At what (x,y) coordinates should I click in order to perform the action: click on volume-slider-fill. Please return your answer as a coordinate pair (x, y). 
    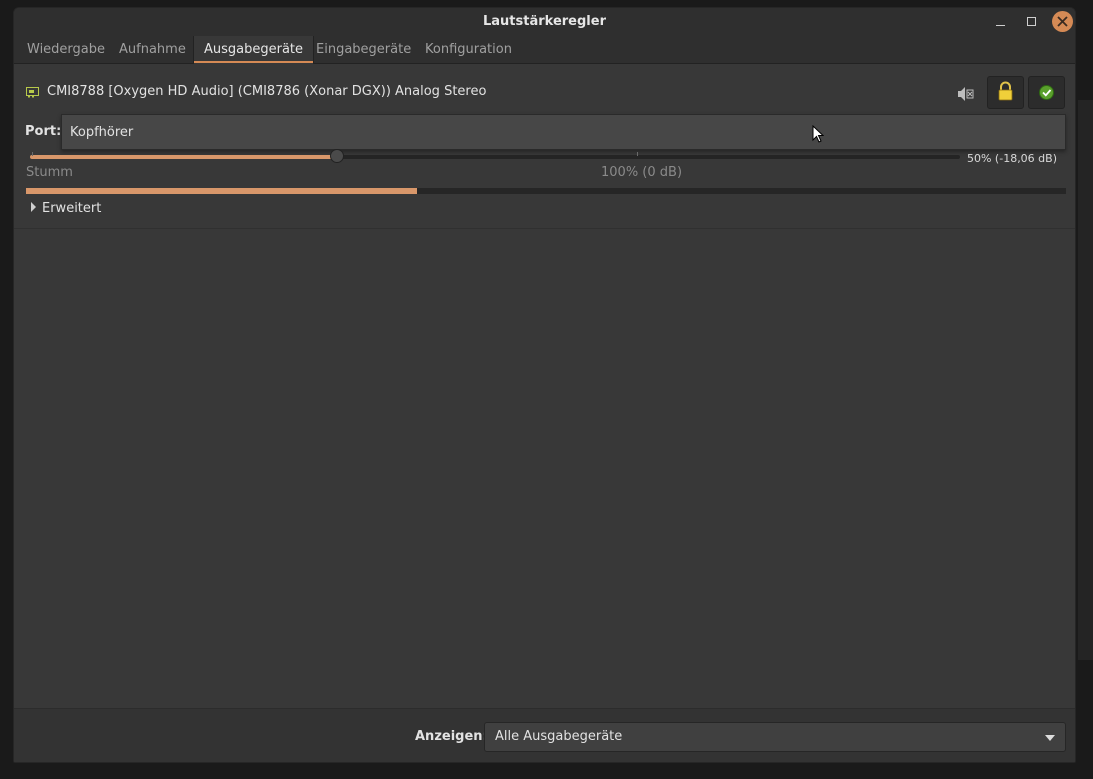
    Looking at the image, I should click on (183, 157).